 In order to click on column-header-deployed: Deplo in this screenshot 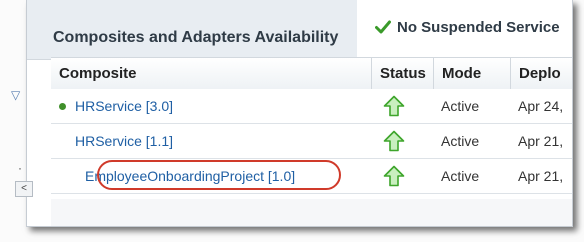, I will do `click(541, 73)`.